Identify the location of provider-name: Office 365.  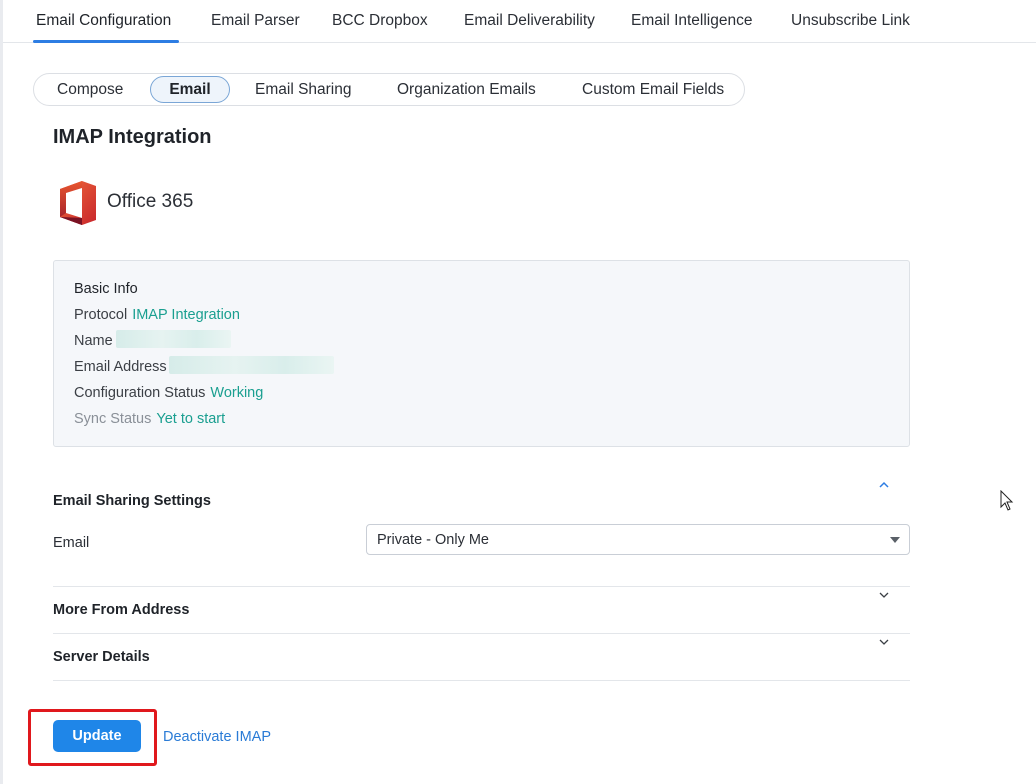
(150, 201).